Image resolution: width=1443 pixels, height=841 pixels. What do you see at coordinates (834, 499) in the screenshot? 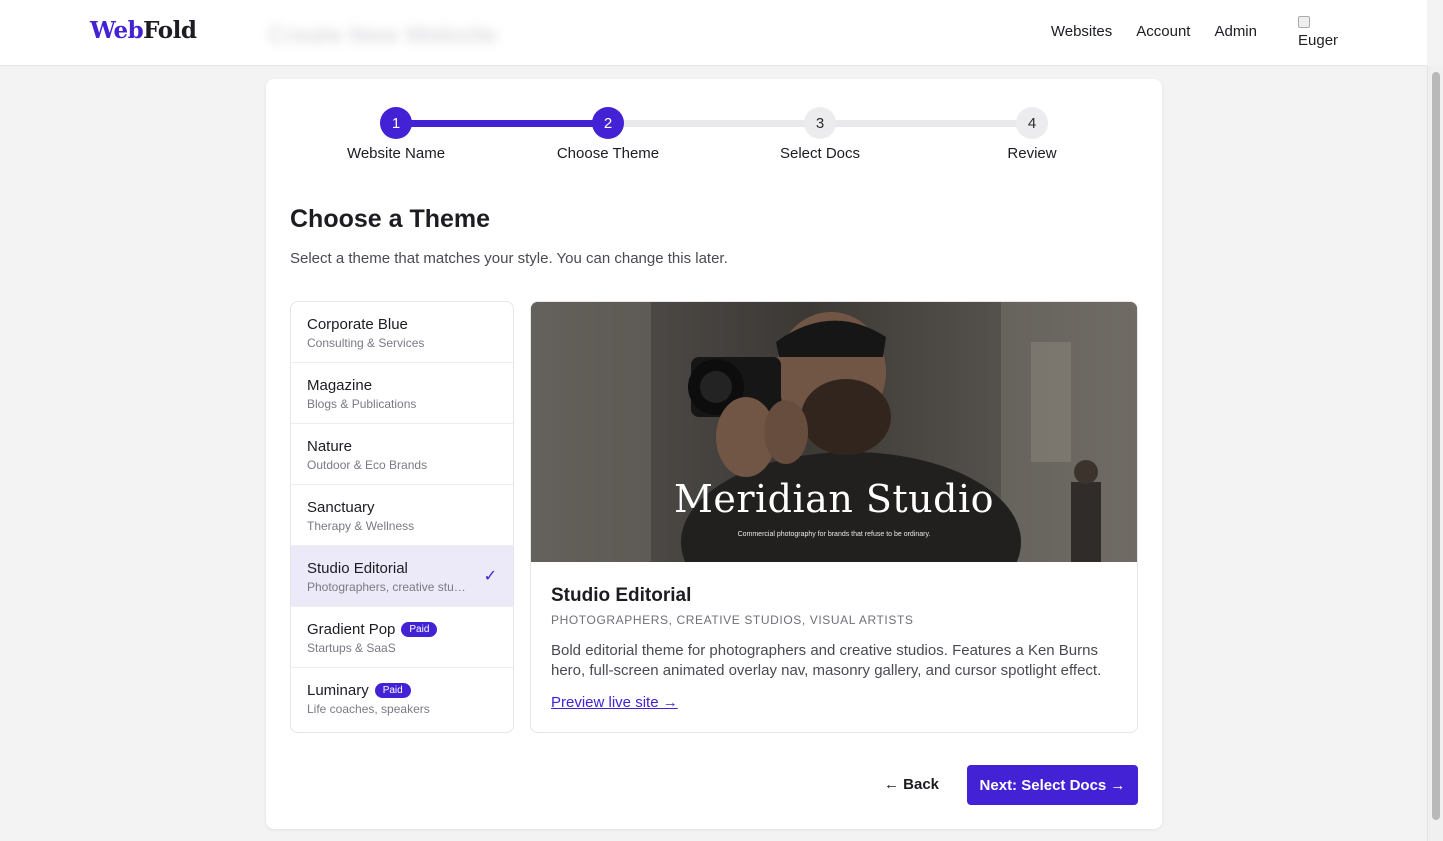
I see `hero-title: Meridian Studio` at bounding box center [834, 499].